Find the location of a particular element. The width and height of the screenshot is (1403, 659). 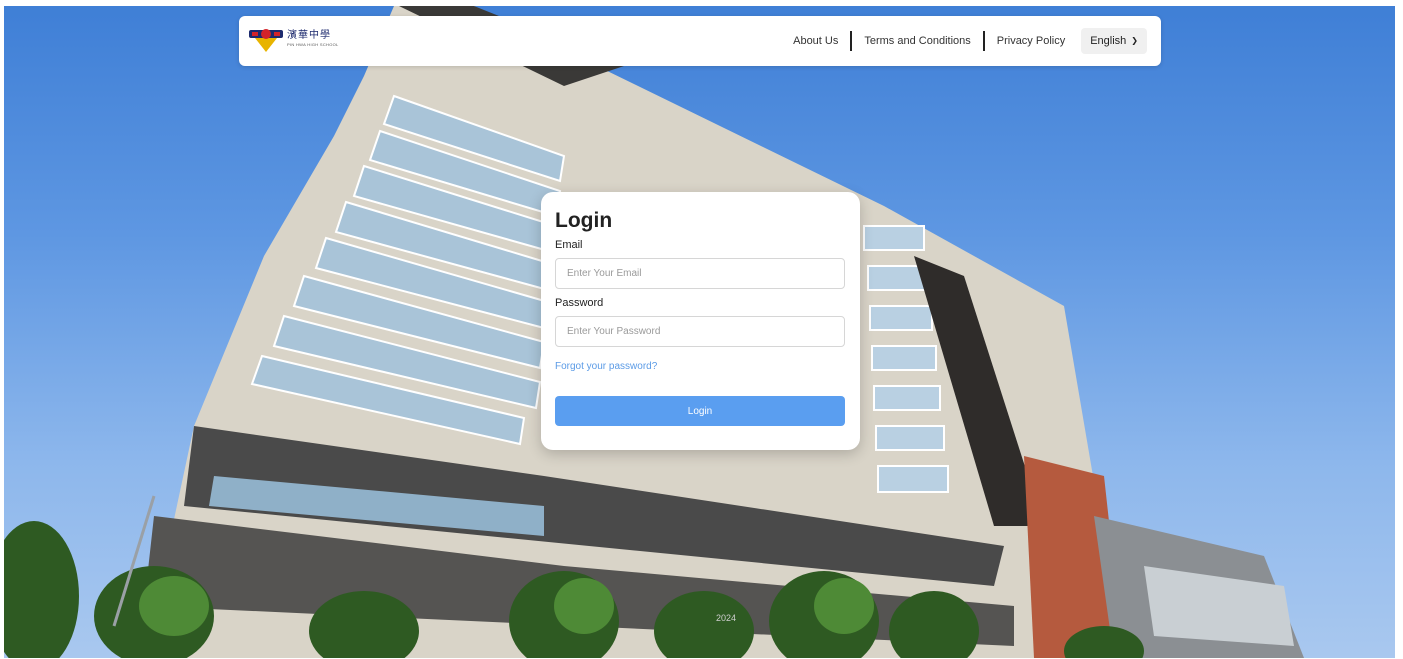

nav-terms-link: Terms and Conditions is located at coordinates (917, 41).